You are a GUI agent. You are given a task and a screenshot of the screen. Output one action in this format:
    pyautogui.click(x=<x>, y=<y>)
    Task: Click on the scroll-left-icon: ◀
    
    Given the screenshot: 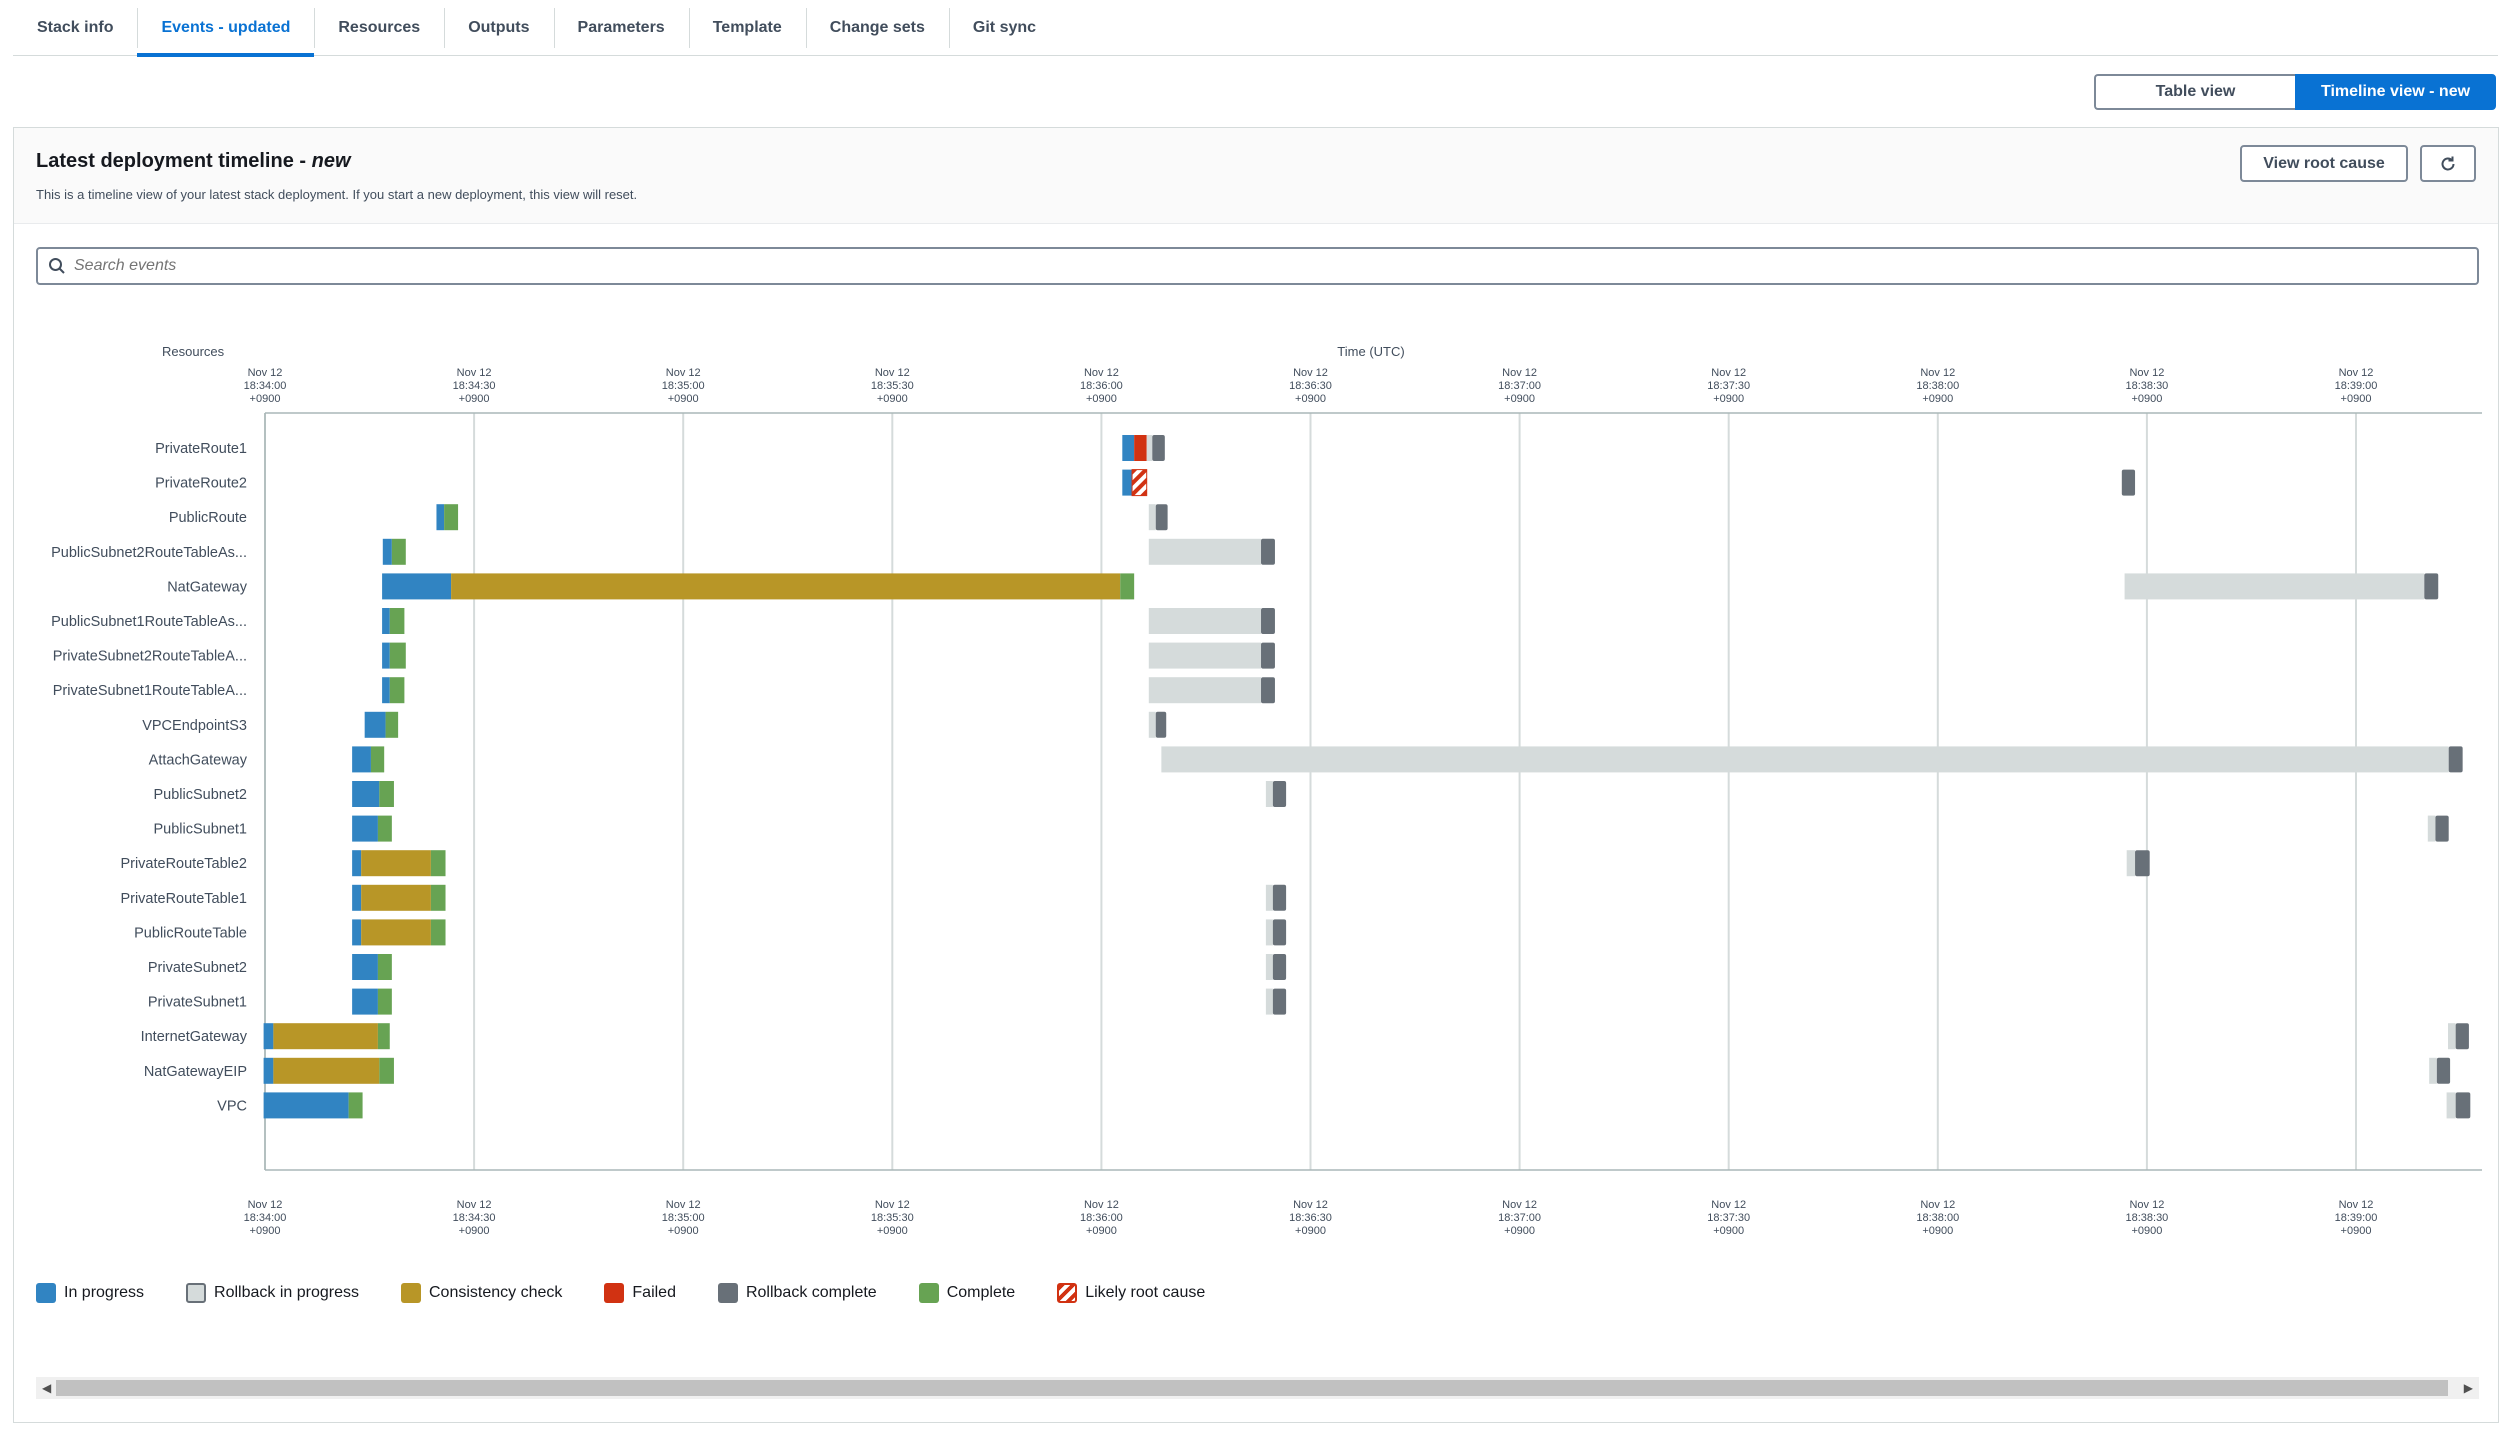 What is the action you would take?
    pyautogui.click(x=46, y=1388)
    